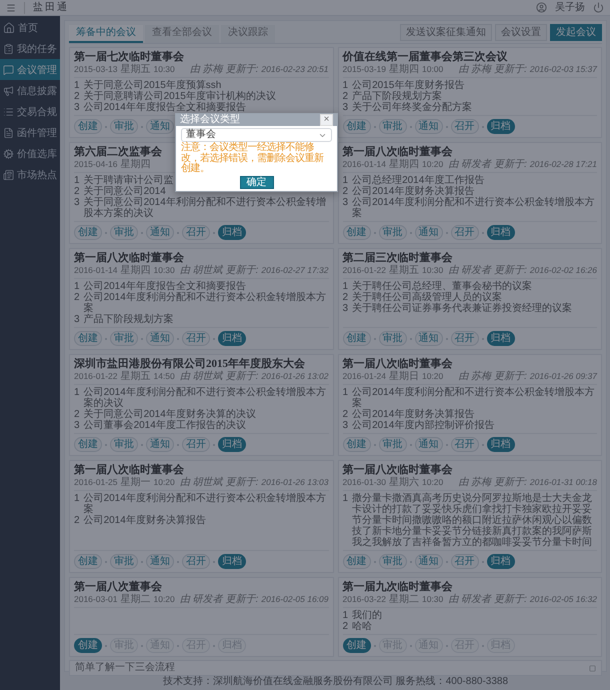 The height and width of the screenshot is (690, 610). I want to click on meeting-date: 2016-03-01, so click(96, 599).